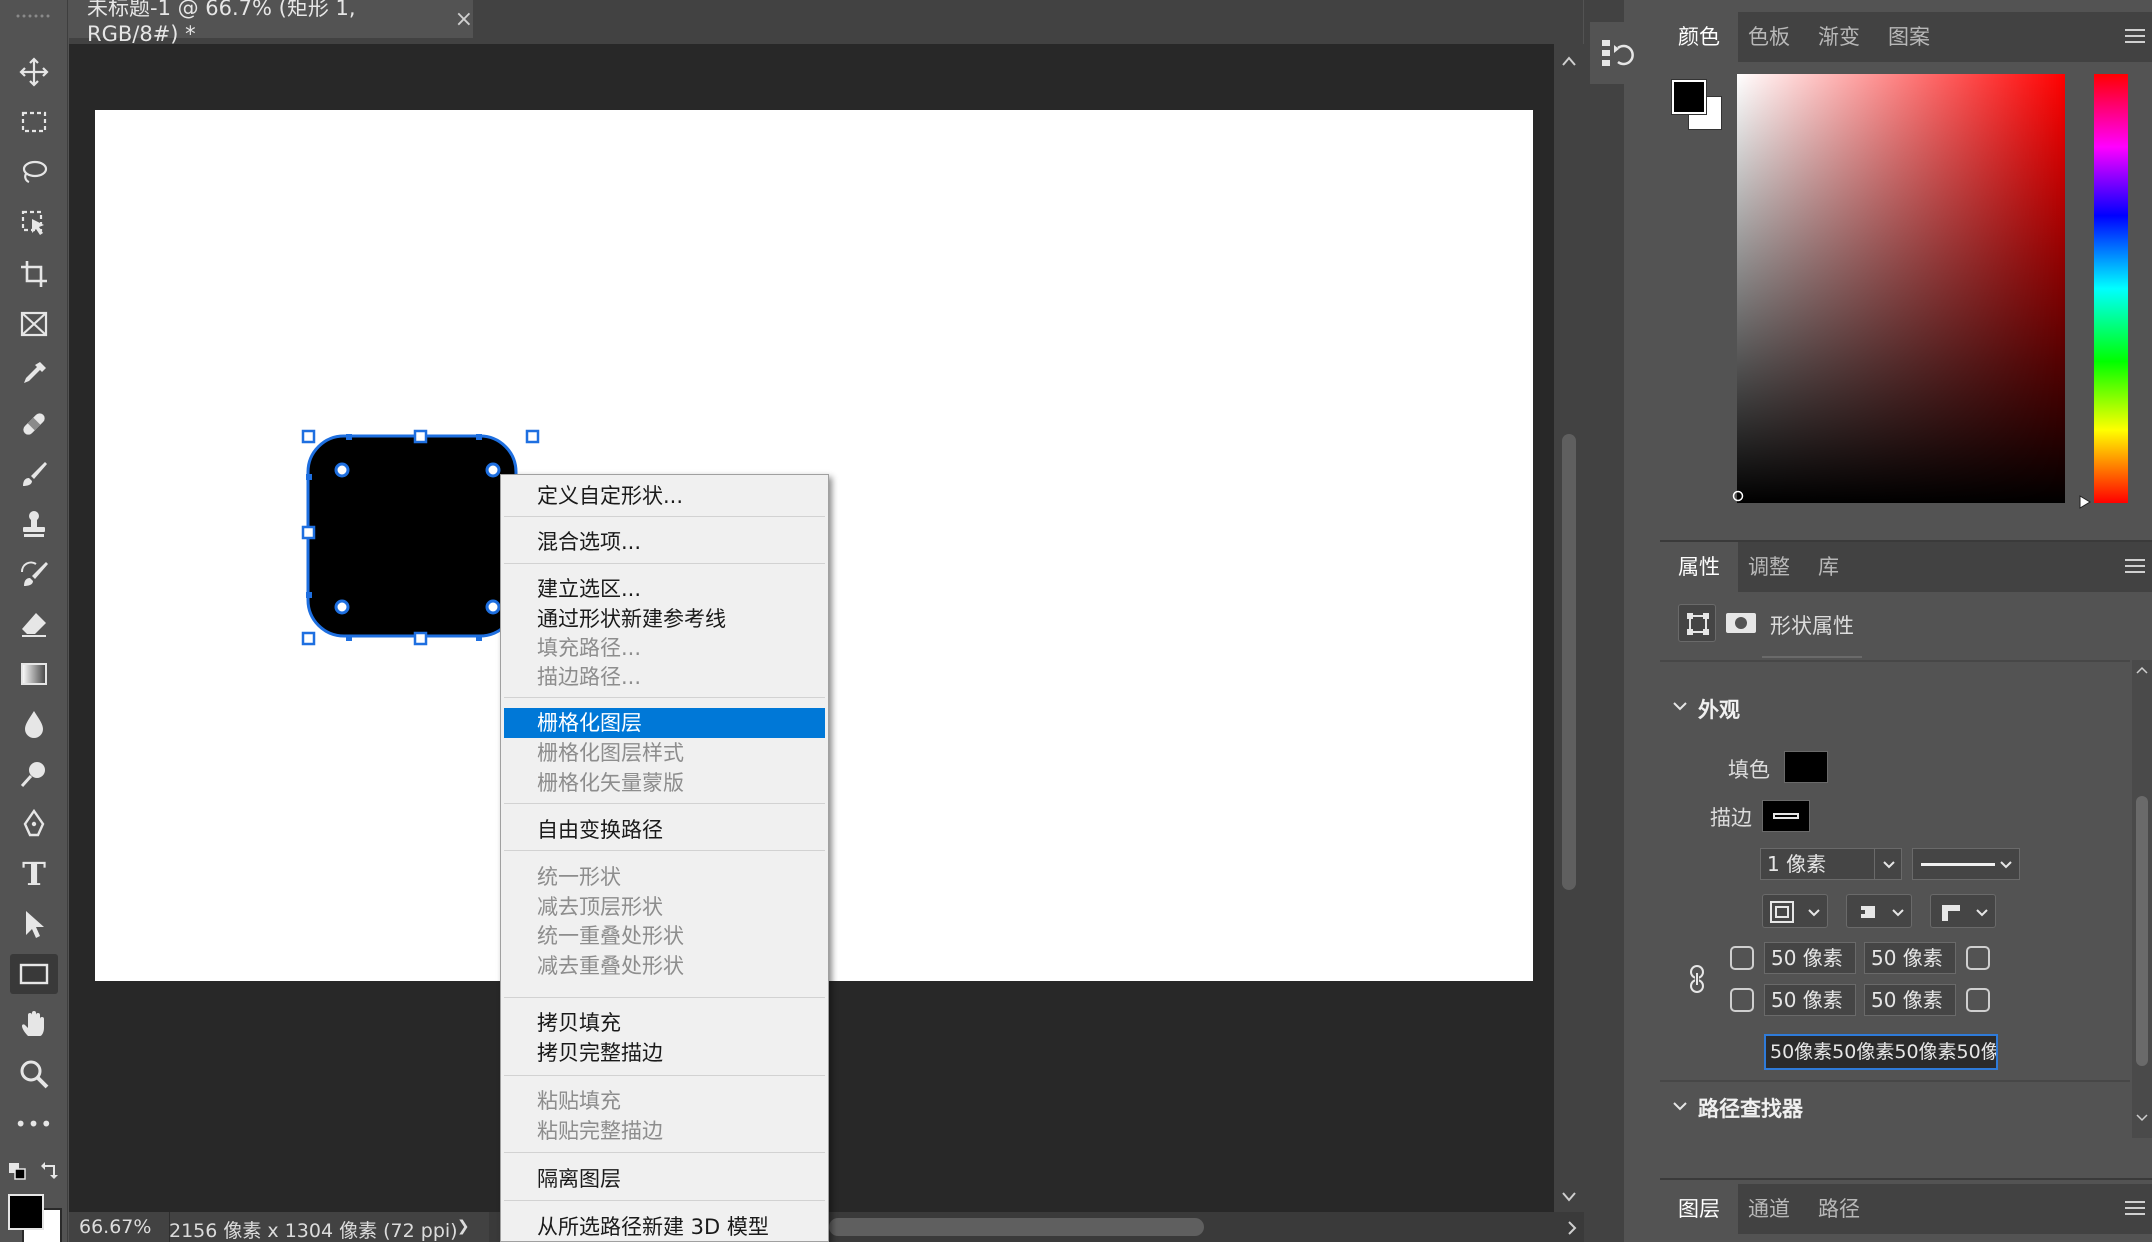  I want to click on horizontal-scrollbar-thumb, so click(1016, 1227).